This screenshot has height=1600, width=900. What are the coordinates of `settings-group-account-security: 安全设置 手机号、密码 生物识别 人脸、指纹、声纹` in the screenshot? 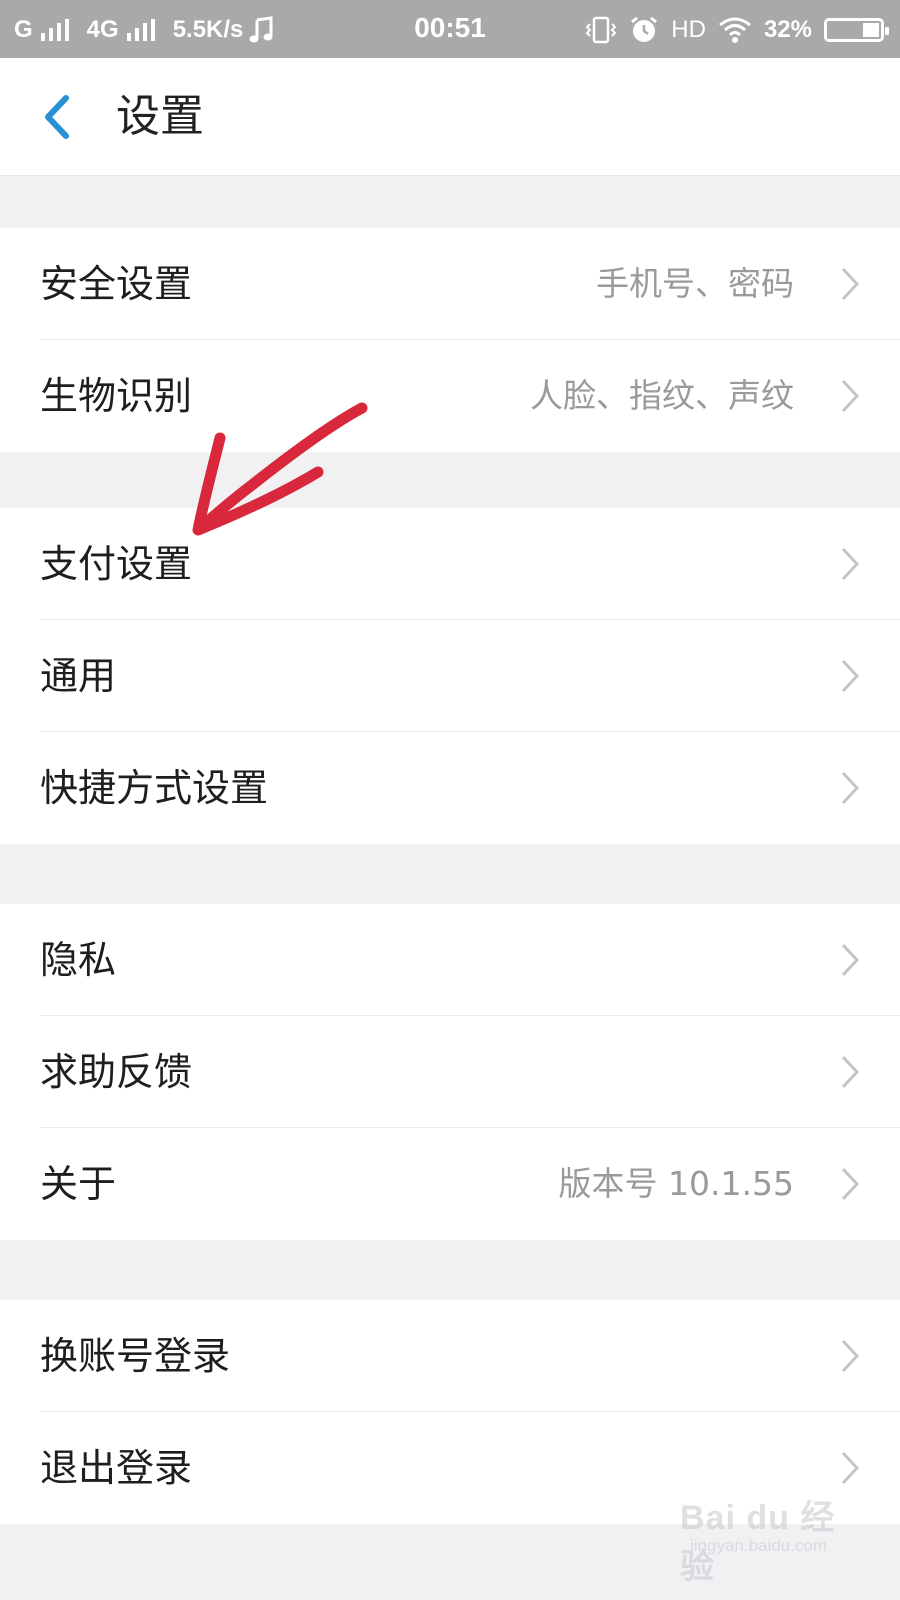 It's located at (450, 340).